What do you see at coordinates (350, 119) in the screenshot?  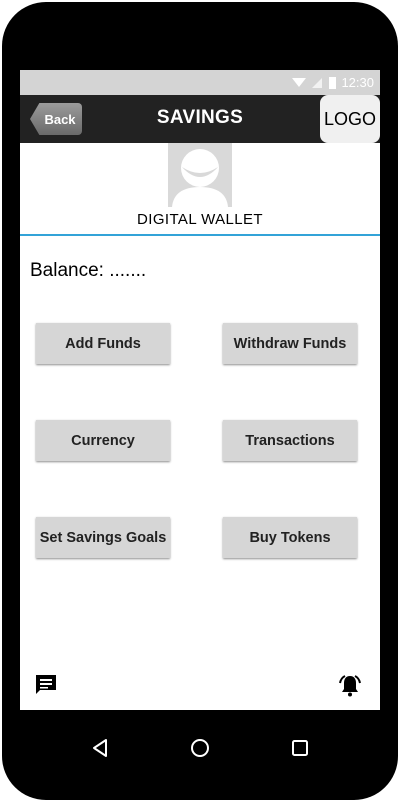 I see `logo: LOGO` at bounding box center [350, 119].